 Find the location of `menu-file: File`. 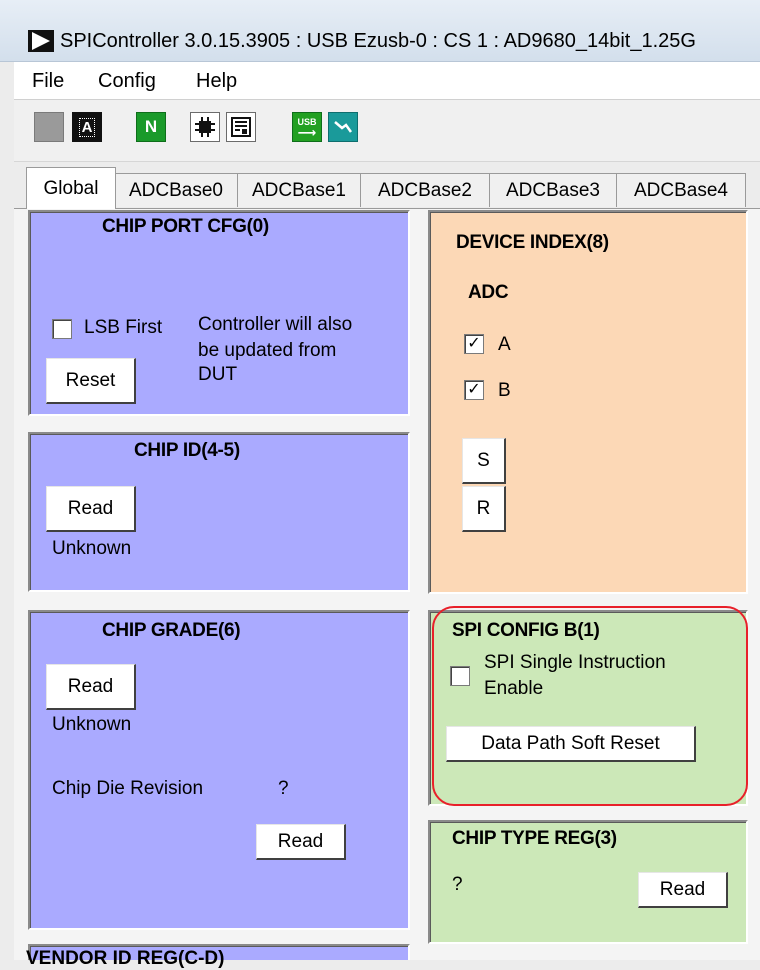

menu-file: File is located at coordinates (48, 81).